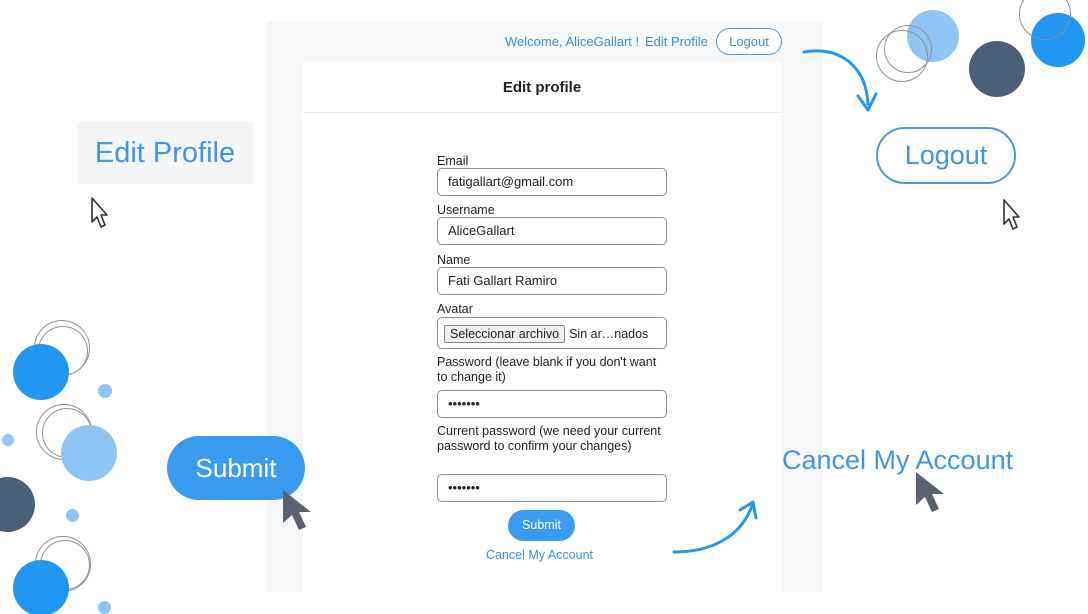  What do you see at coordinates (453, 161) in the screenshot?
I see `email-label: Email` at bounding box center [453, 161].